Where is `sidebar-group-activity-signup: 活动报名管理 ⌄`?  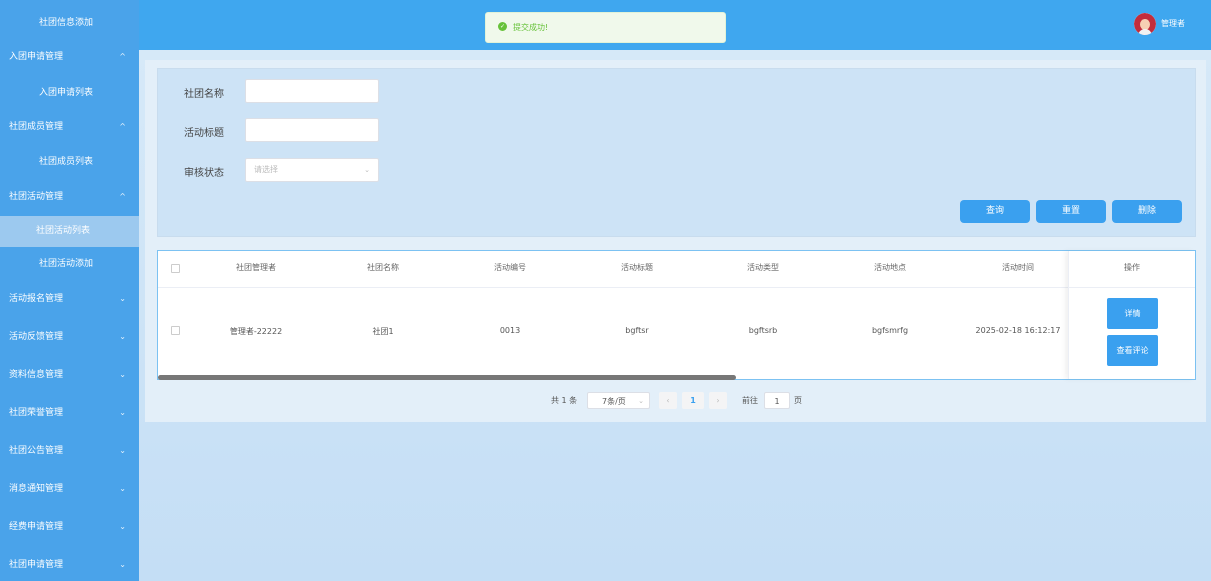
sidebar-group-activity-signup: 活动报名管理 ⌄ is located at coordinates (69, 299).